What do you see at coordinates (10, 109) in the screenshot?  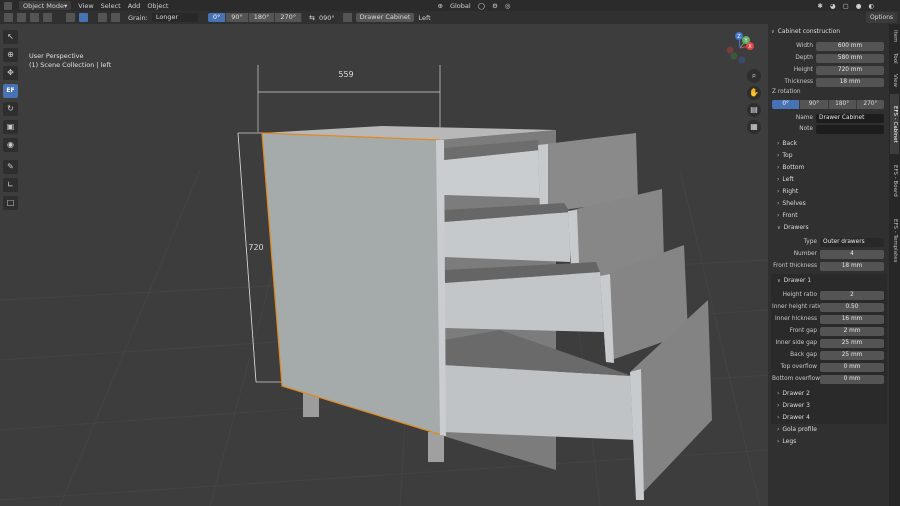 I see `rotate-icon: ↻` at bounding box center [10, 109].